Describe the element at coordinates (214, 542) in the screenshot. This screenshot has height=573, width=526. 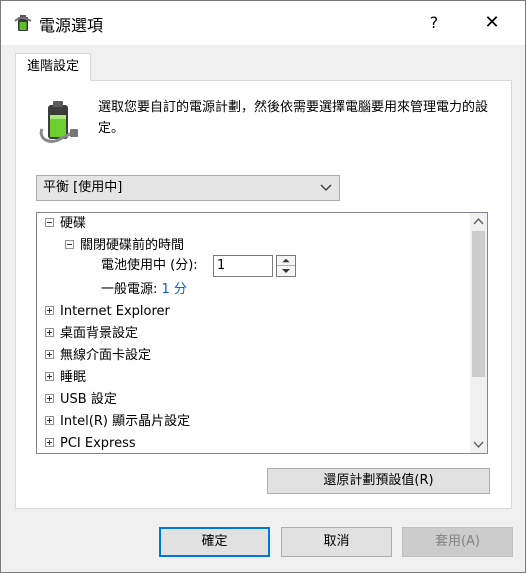
I see `ok-button: 確定` at that location.